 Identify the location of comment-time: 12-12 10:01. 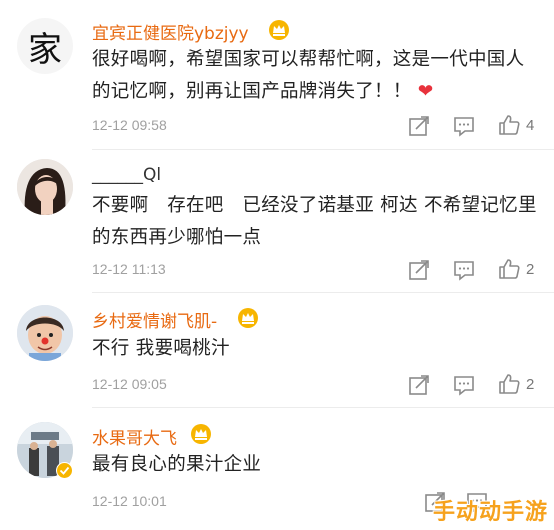
(129, 501).